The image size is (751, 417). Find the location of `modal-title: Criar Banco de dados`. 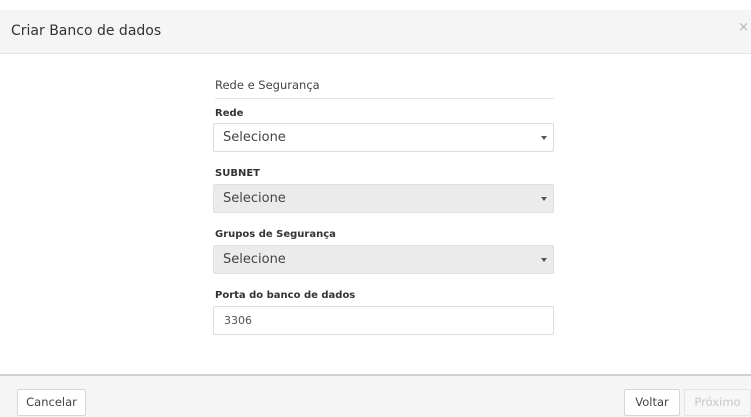

modal-title: Criar Banco de dados is located at coordinates (86, 31).